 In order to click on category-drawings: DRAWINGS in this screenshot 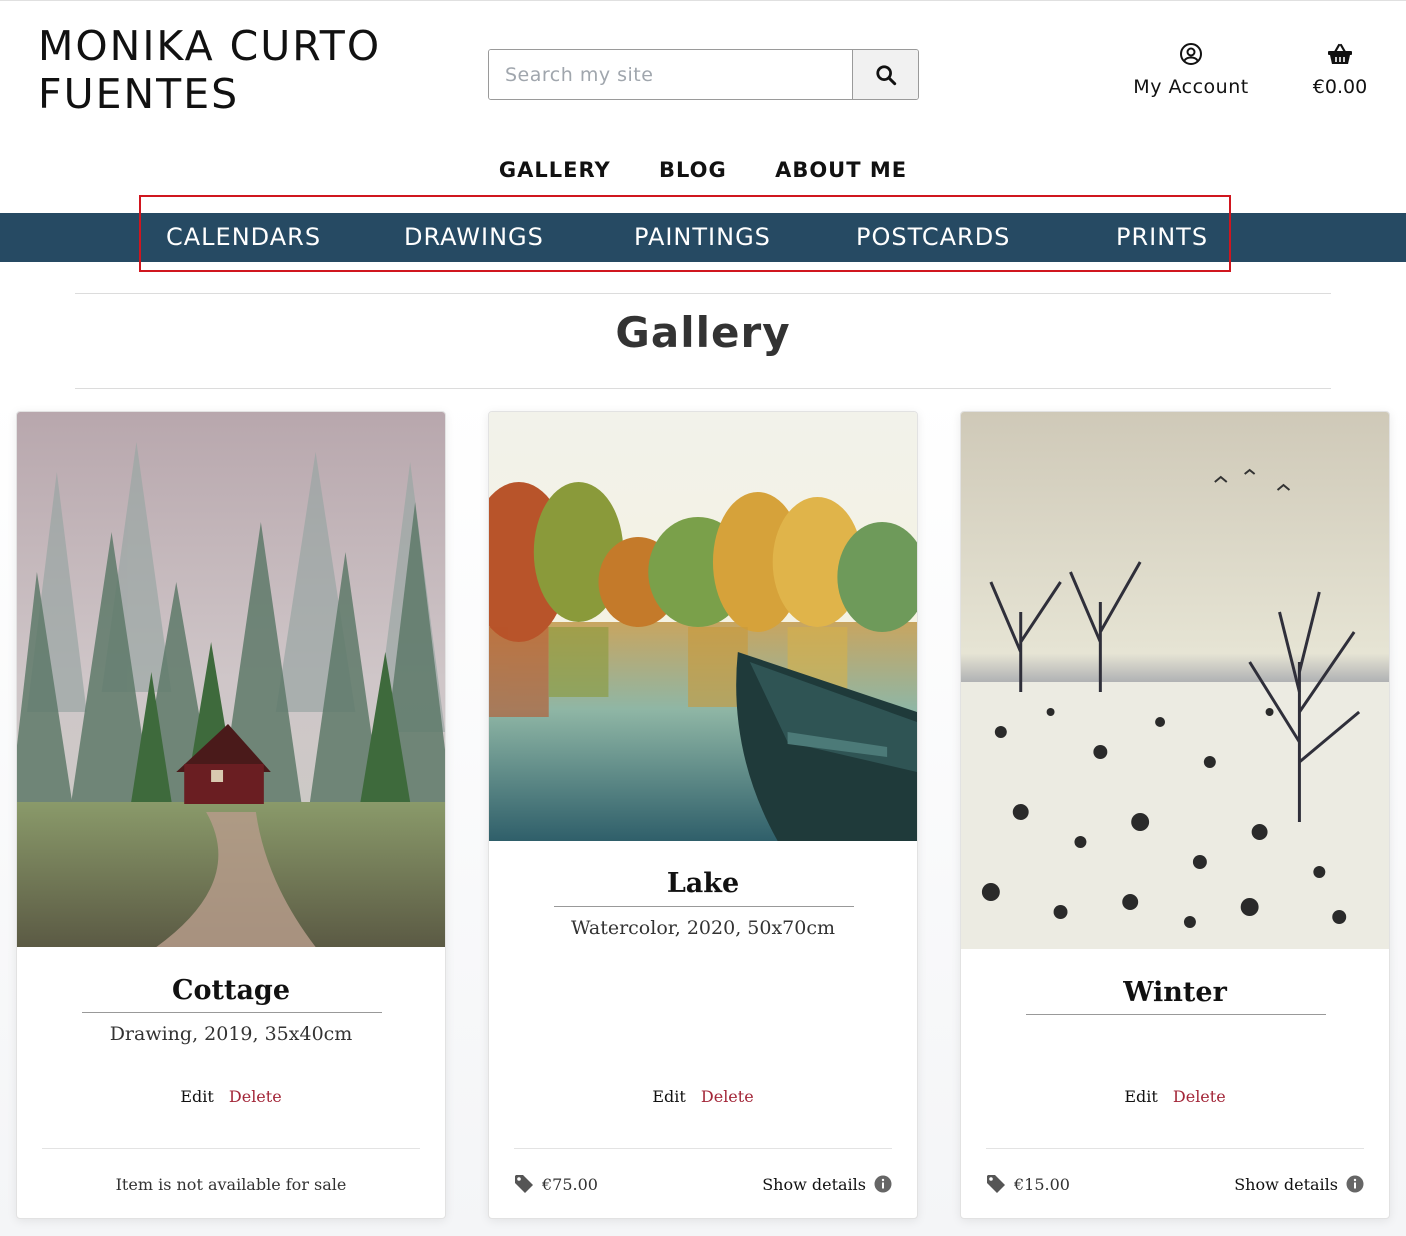, I will do `click(474, 237)`.